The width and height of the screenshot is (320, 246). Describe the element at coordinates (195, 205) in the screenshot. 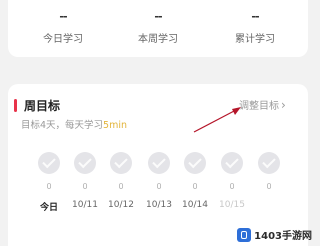

I see `day-label: 10/14` at that location.